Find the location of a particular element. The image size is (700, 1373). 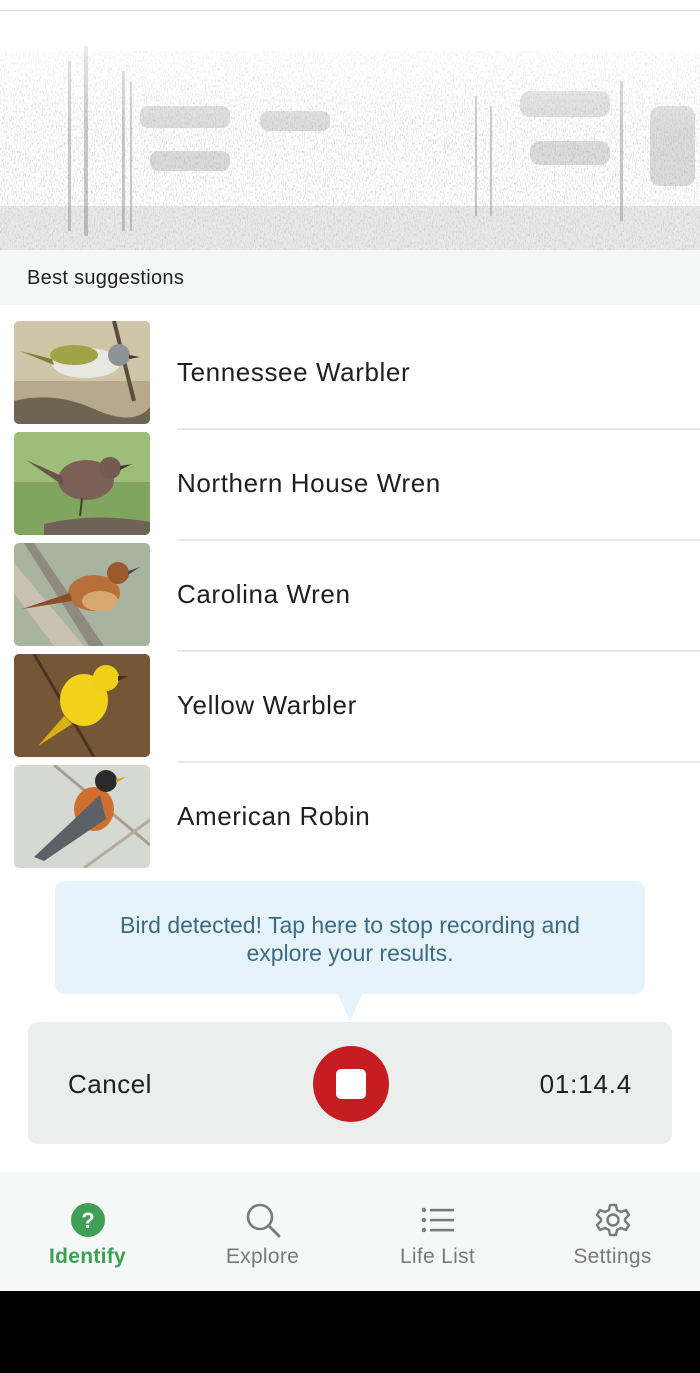

tab-settings: Settings is located at coordinates (612, 1231).